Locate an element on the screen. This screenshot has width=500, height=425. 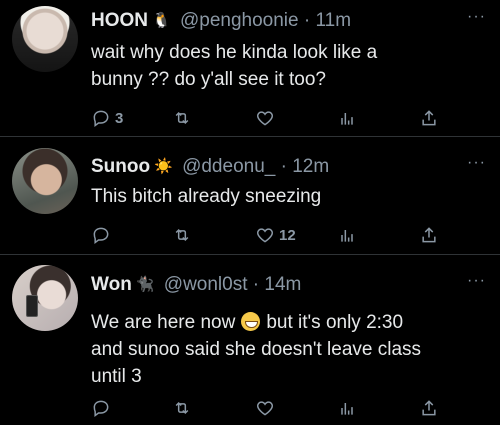
display-name: HOON is located at coordinates (119, 20).